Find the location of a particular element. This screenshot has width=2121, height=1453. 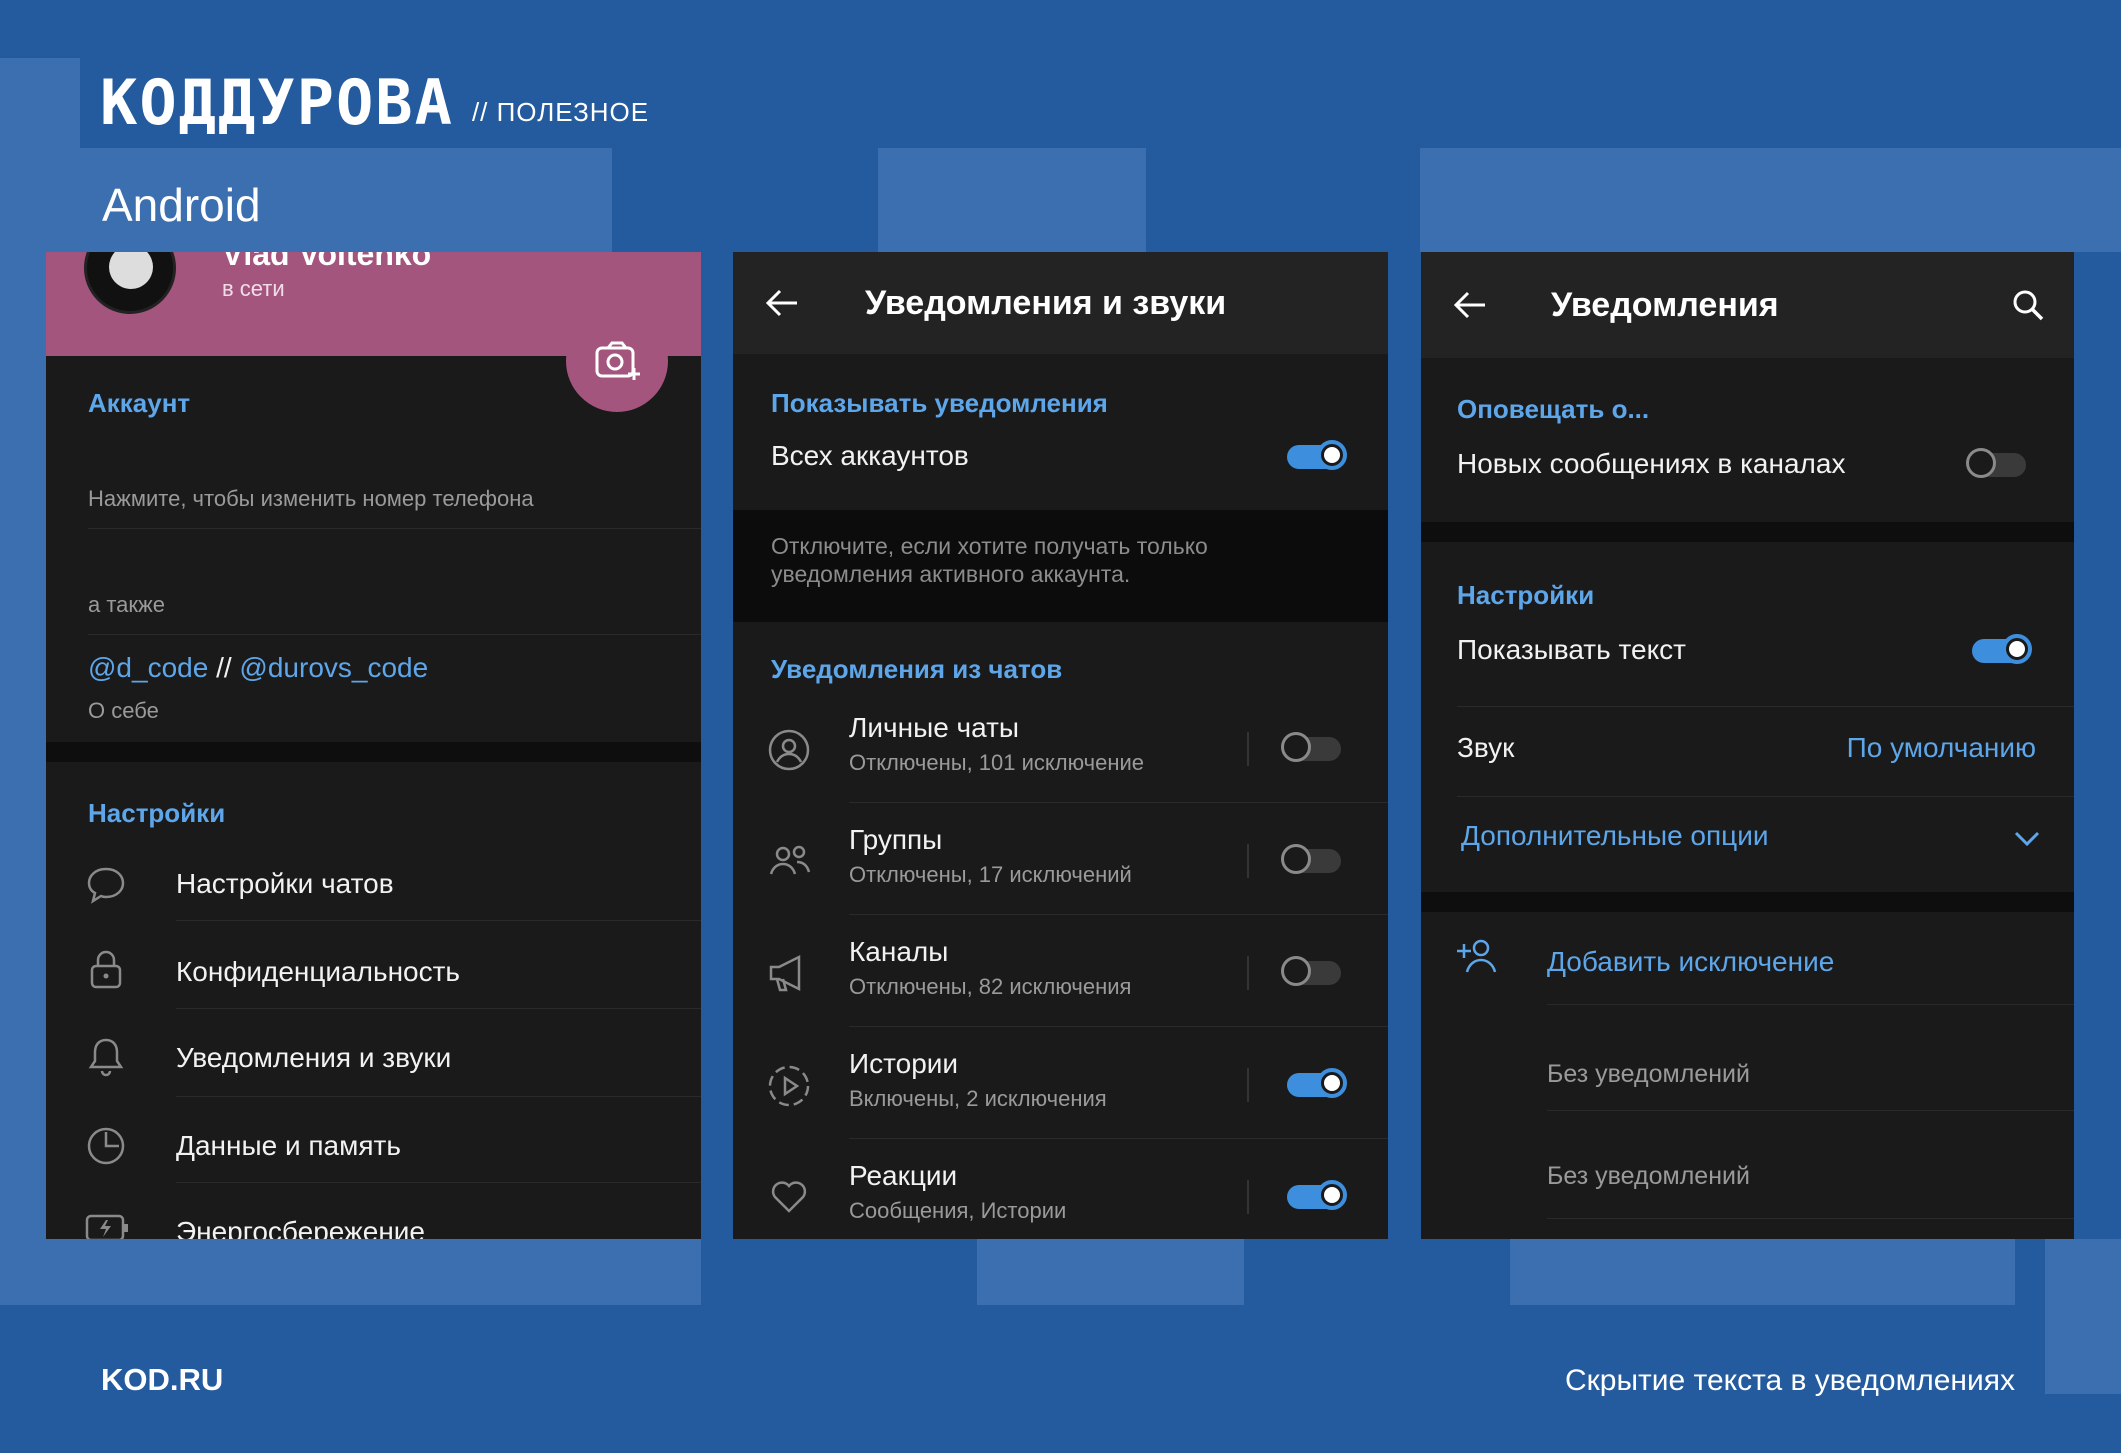

camera-button is located at coordinates (617, 361).